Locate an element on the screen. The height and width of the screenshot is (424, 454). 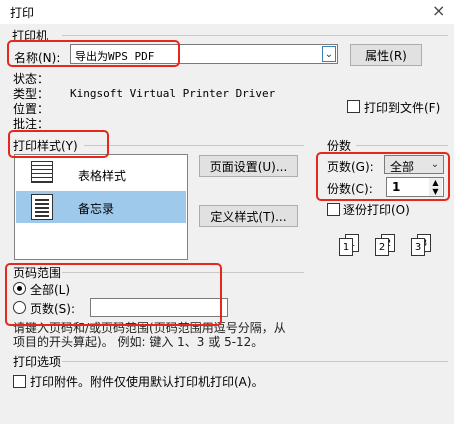
printer-divider is located at coordinates (255, 35).